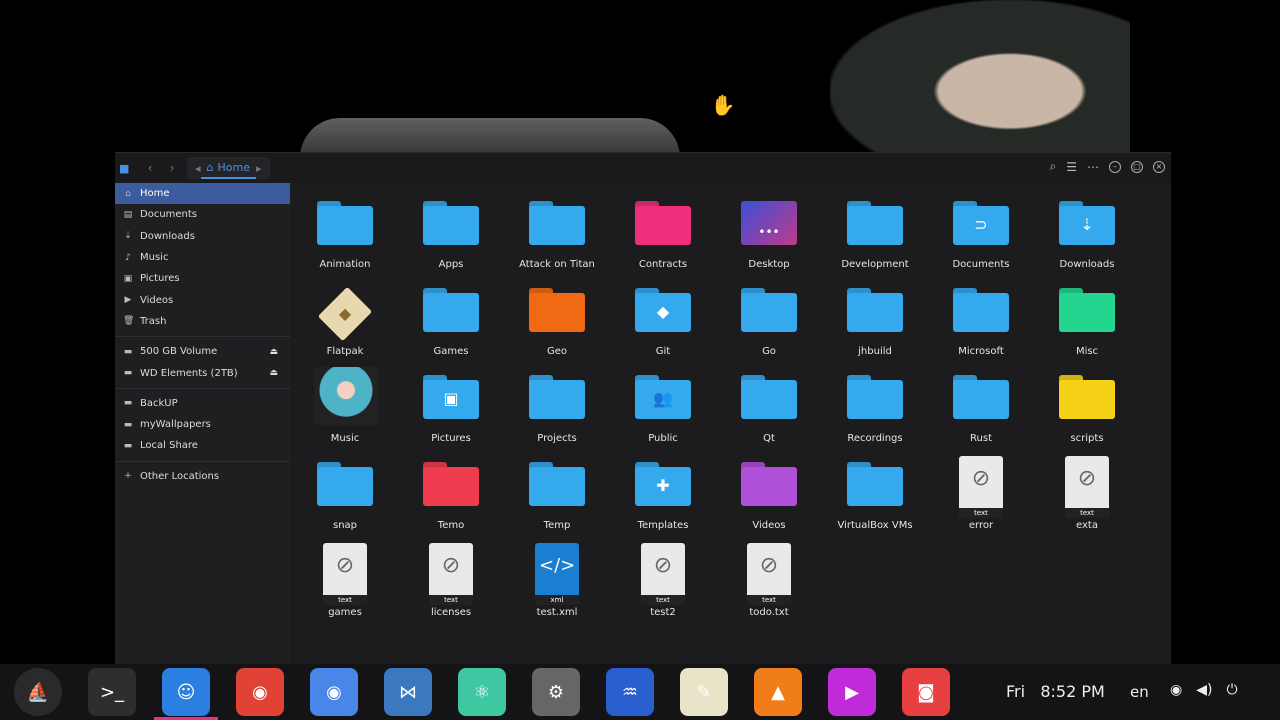 The height and width of the screenshot is (720, 1280). Describe the element at coordinates (980, 76) in the screenshot. I see `wallpaper-figure` at that location.